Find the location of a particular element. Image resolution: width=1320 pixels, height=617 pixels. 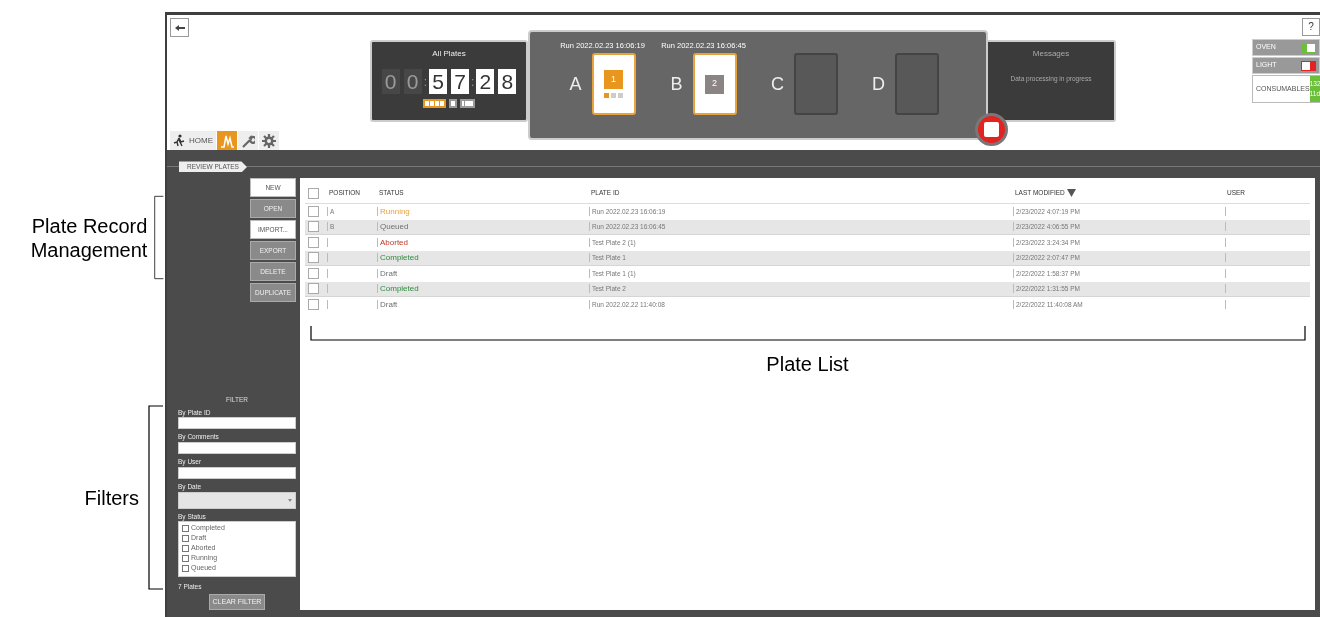

peak-chart-icon is located at coordinates (227, 140).